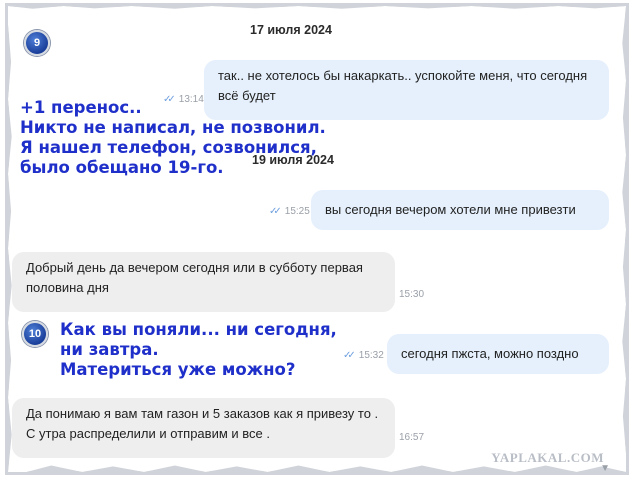 Image resolution: width=640 pixels, height=488 pixels. What do you see at coordinates (450, 209) in the screenshot?
I see `message-text: вы сегодня вечером хотели мне привезти` at bounding box center [450, 209].